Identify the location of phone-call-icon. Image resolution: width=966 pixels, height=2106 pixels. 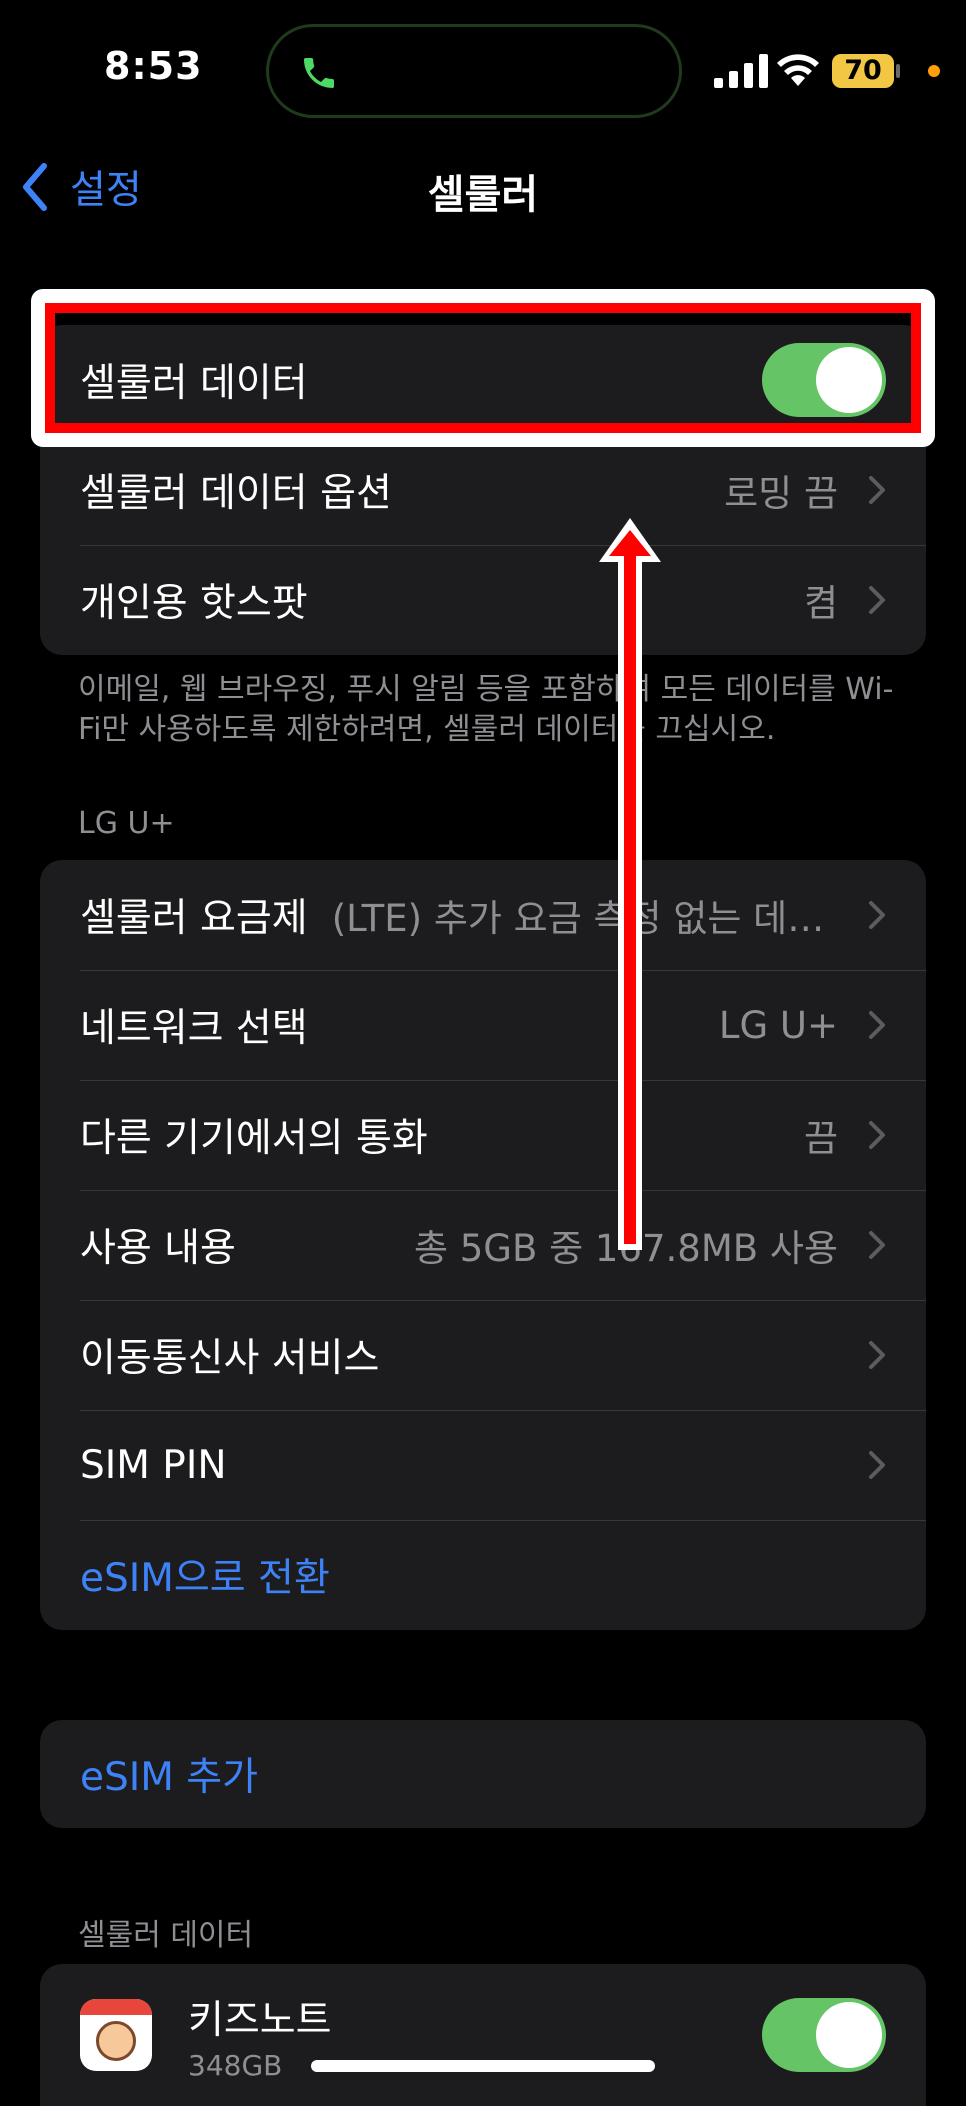
(319, 73).